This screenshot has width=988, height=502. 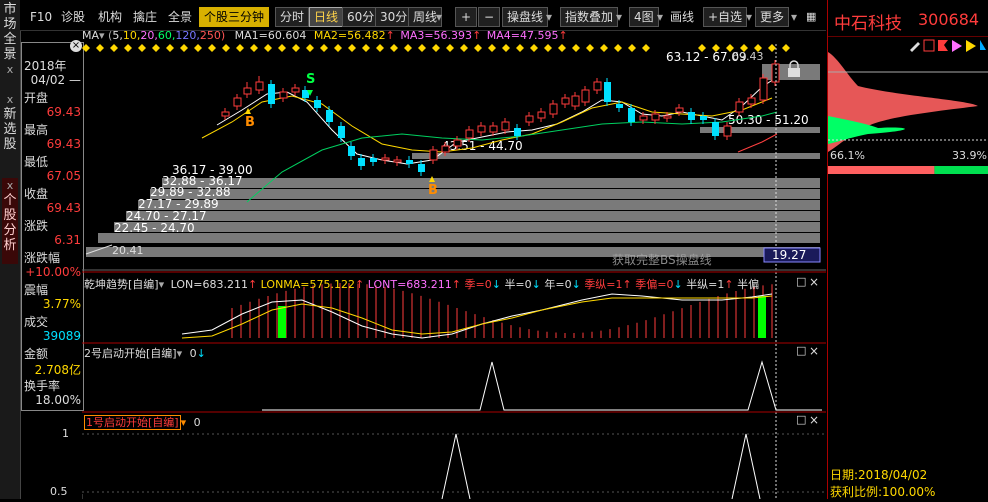 What do you see at coordinates (879, 475) in the screenshot?
I see `date-label: 日期:2018/04/02` at bounding box center [879, 475].